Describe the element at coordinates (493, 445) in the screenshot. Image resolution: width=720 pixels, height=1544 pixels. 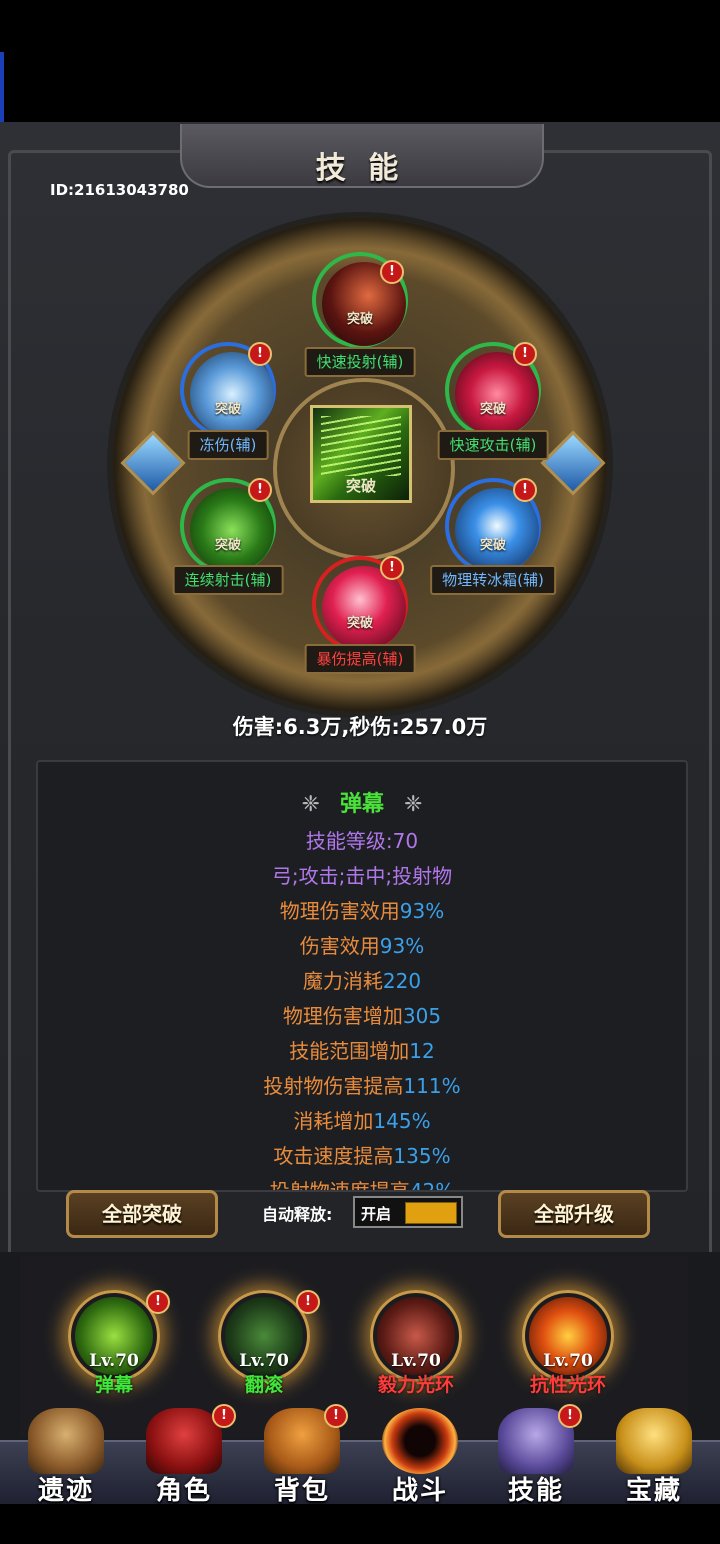
I see `skill-label-fast-attack: 快速攻击(辅)` at that location.